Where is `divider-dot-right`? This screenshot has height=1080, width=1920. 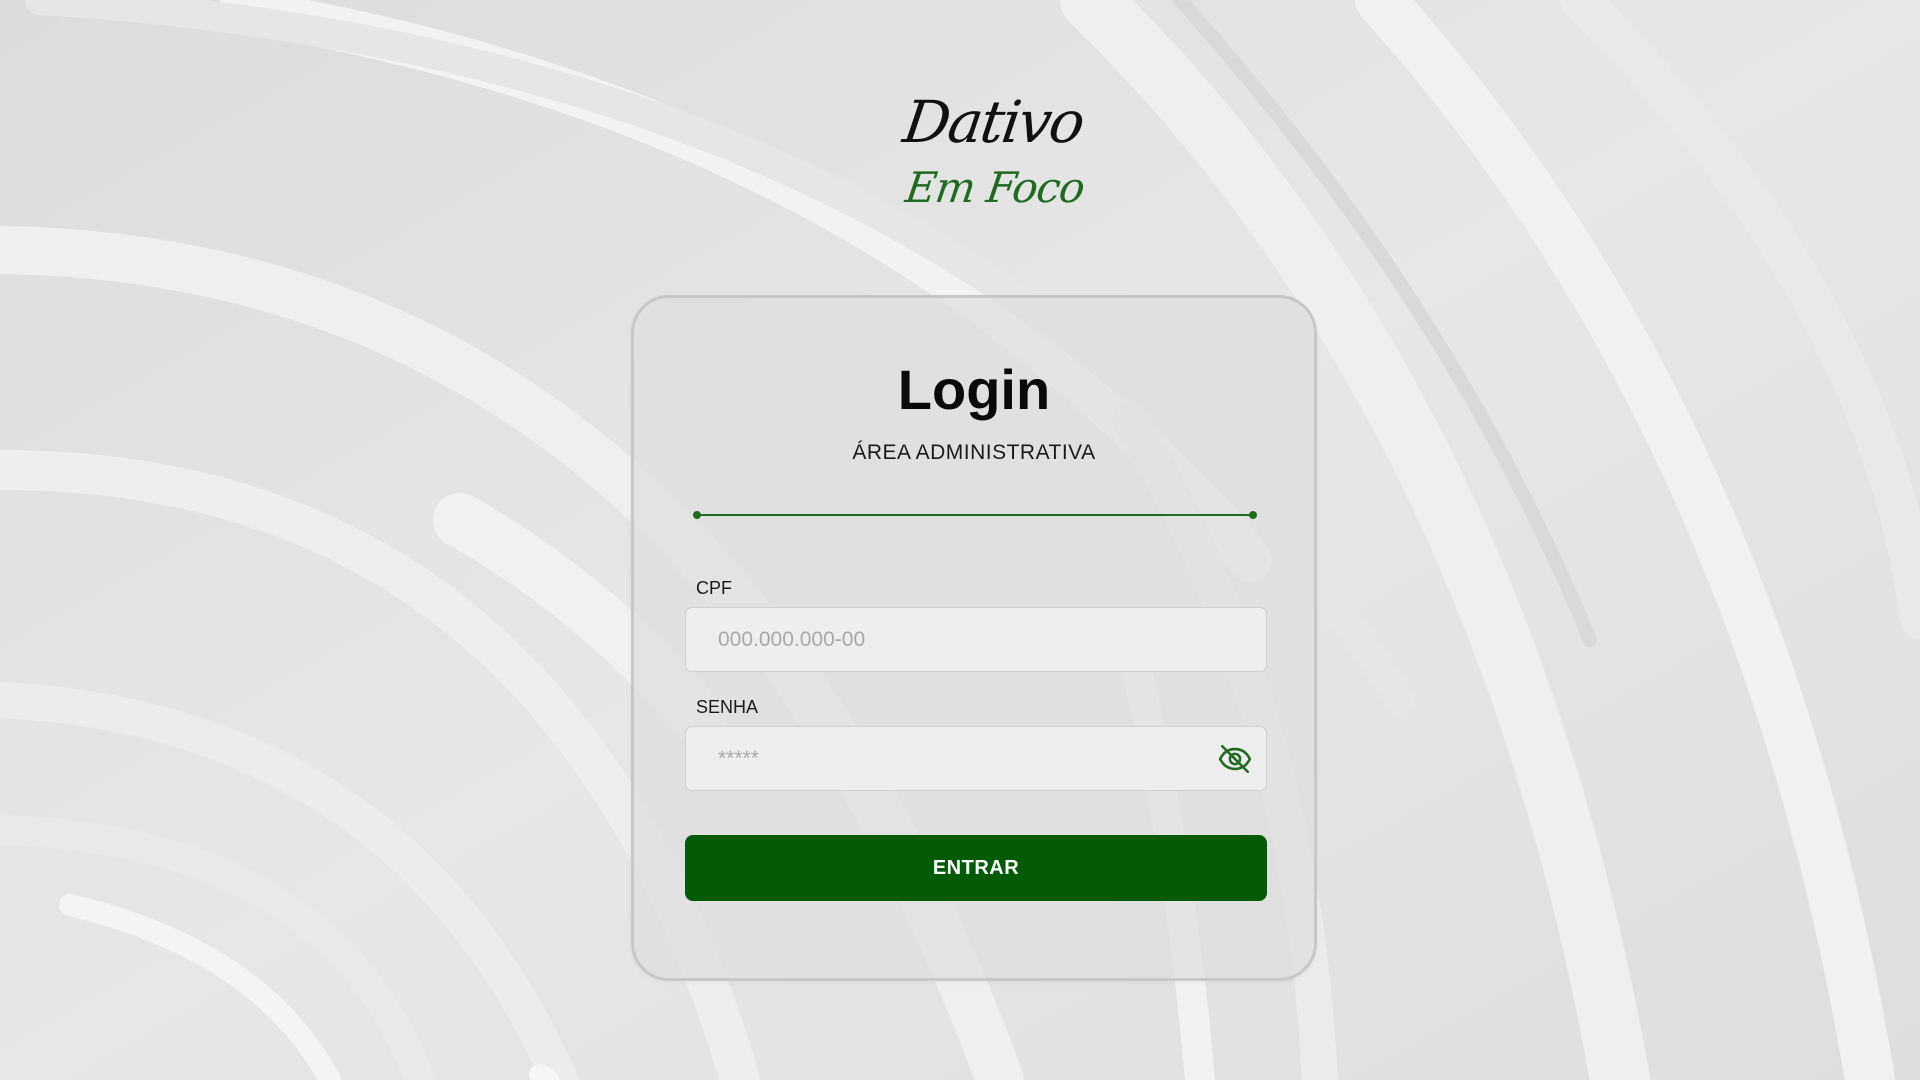
divider-dot-right is located at coordinates (1253, 515).